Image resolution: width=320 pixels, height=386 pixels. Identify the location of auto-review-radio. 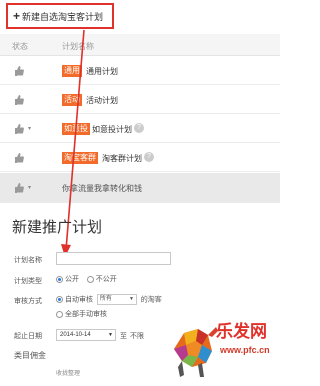
(59, 299).